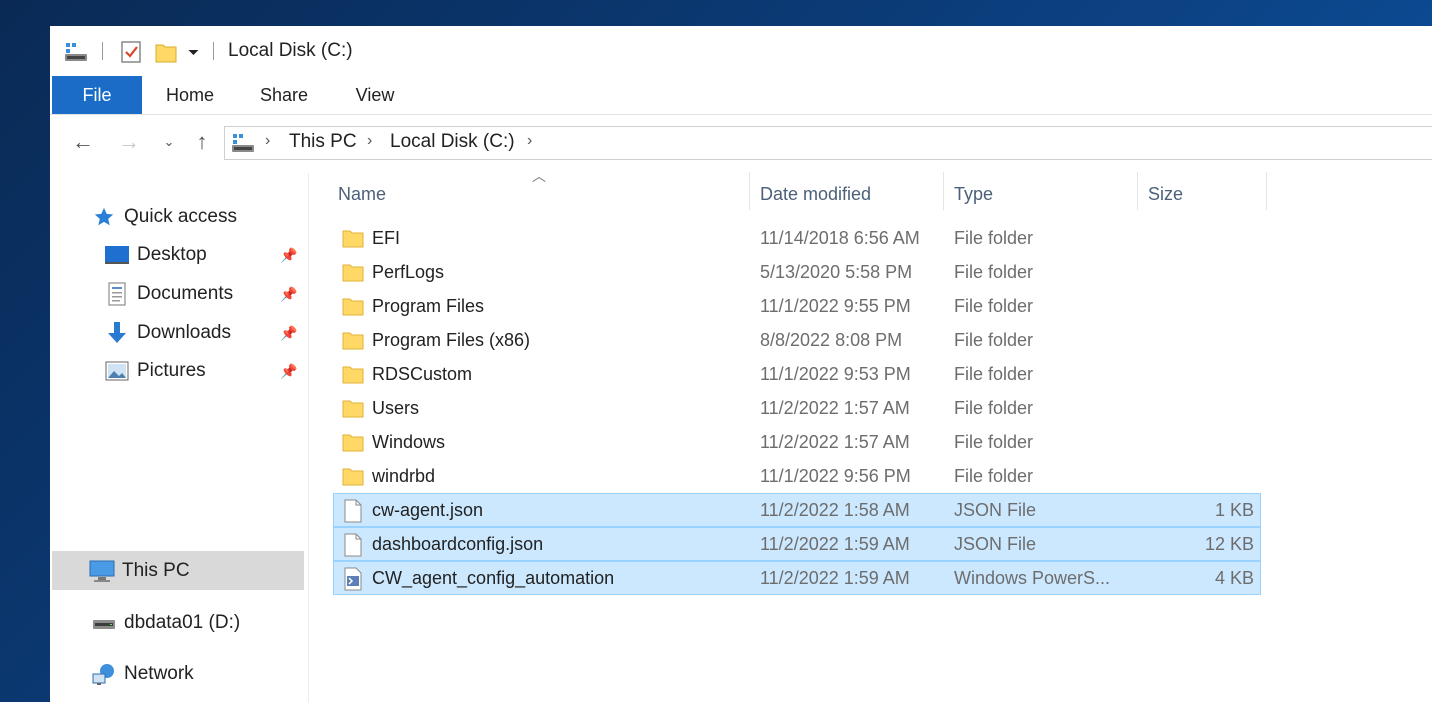  Describe the element at coordinates (290, 50) in the screenshot. I see `window-title: Local Disk (C:)` at that location.